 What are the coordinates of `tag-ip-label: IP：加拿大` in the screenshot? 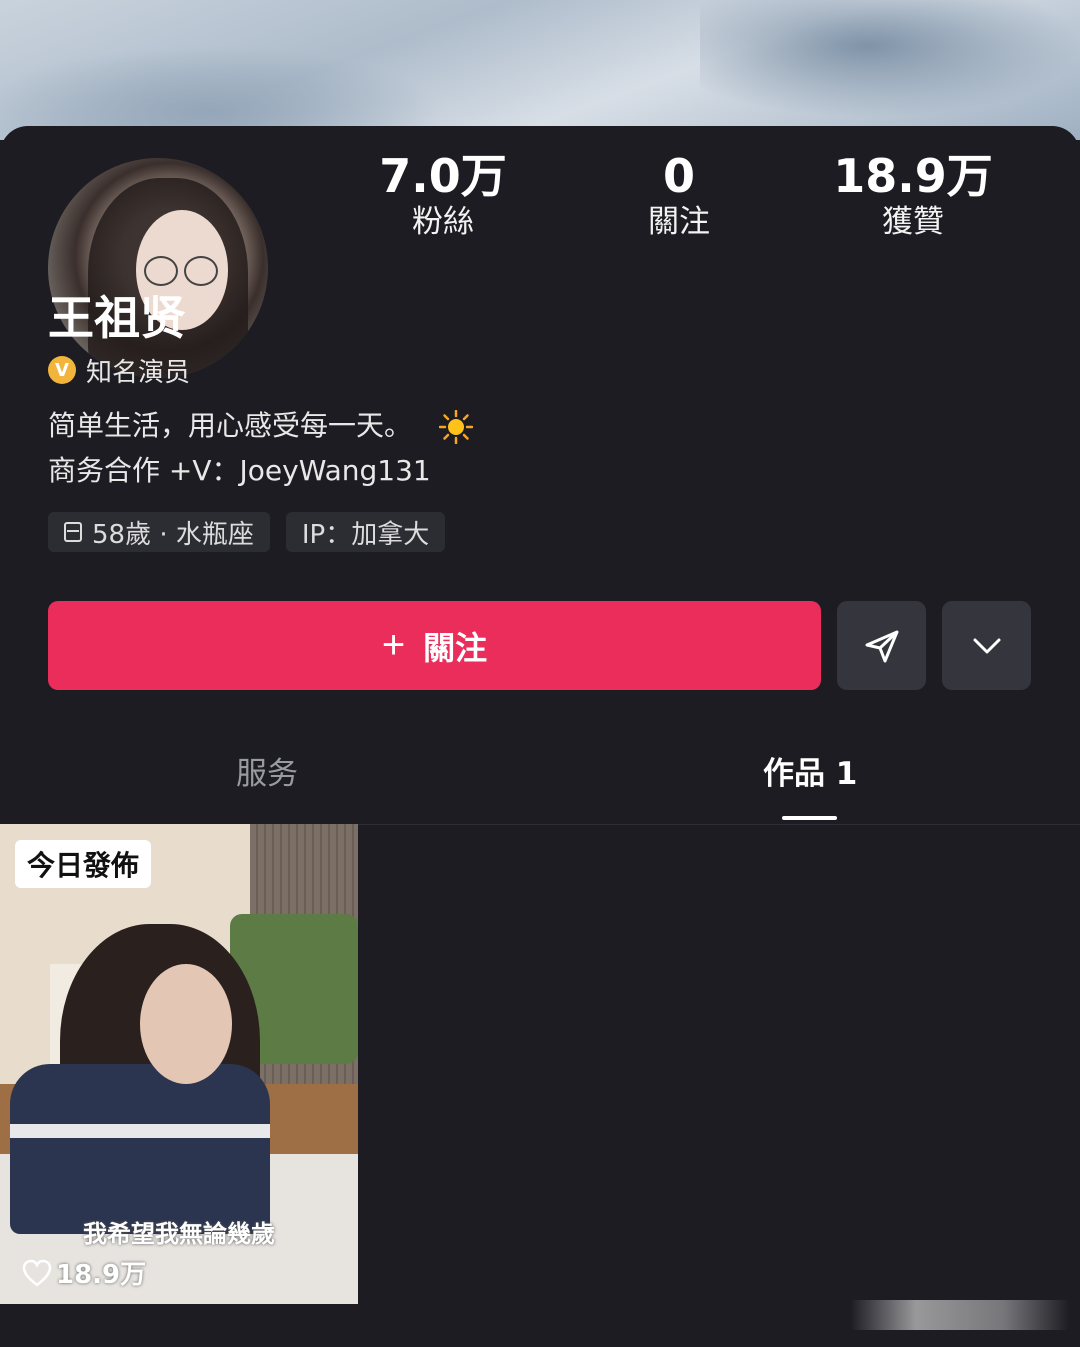 It's located at (365, 534).